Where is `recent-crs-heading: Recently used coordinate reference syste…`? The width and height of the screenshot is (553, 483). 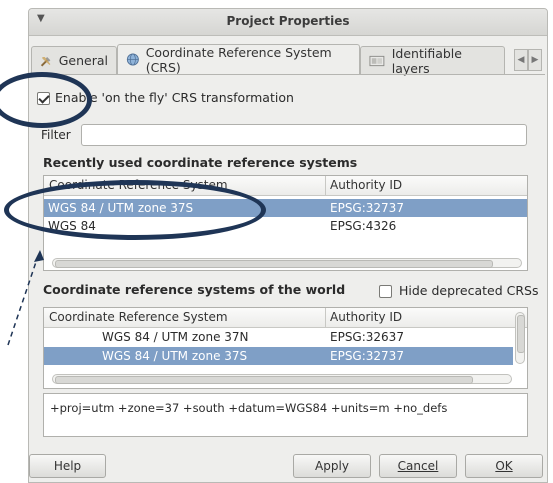
recent-crs-heading: Recently used coordinate reference syste… is located at coordinates (200, 162).